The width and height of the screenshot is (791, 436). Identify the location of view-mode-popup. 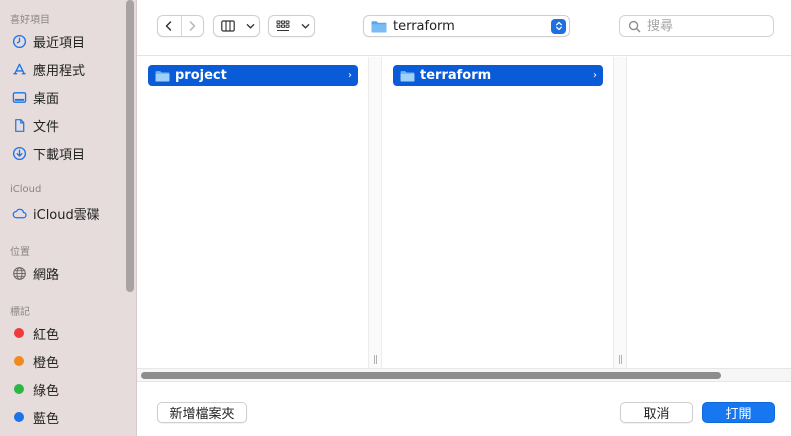
(236, 26).